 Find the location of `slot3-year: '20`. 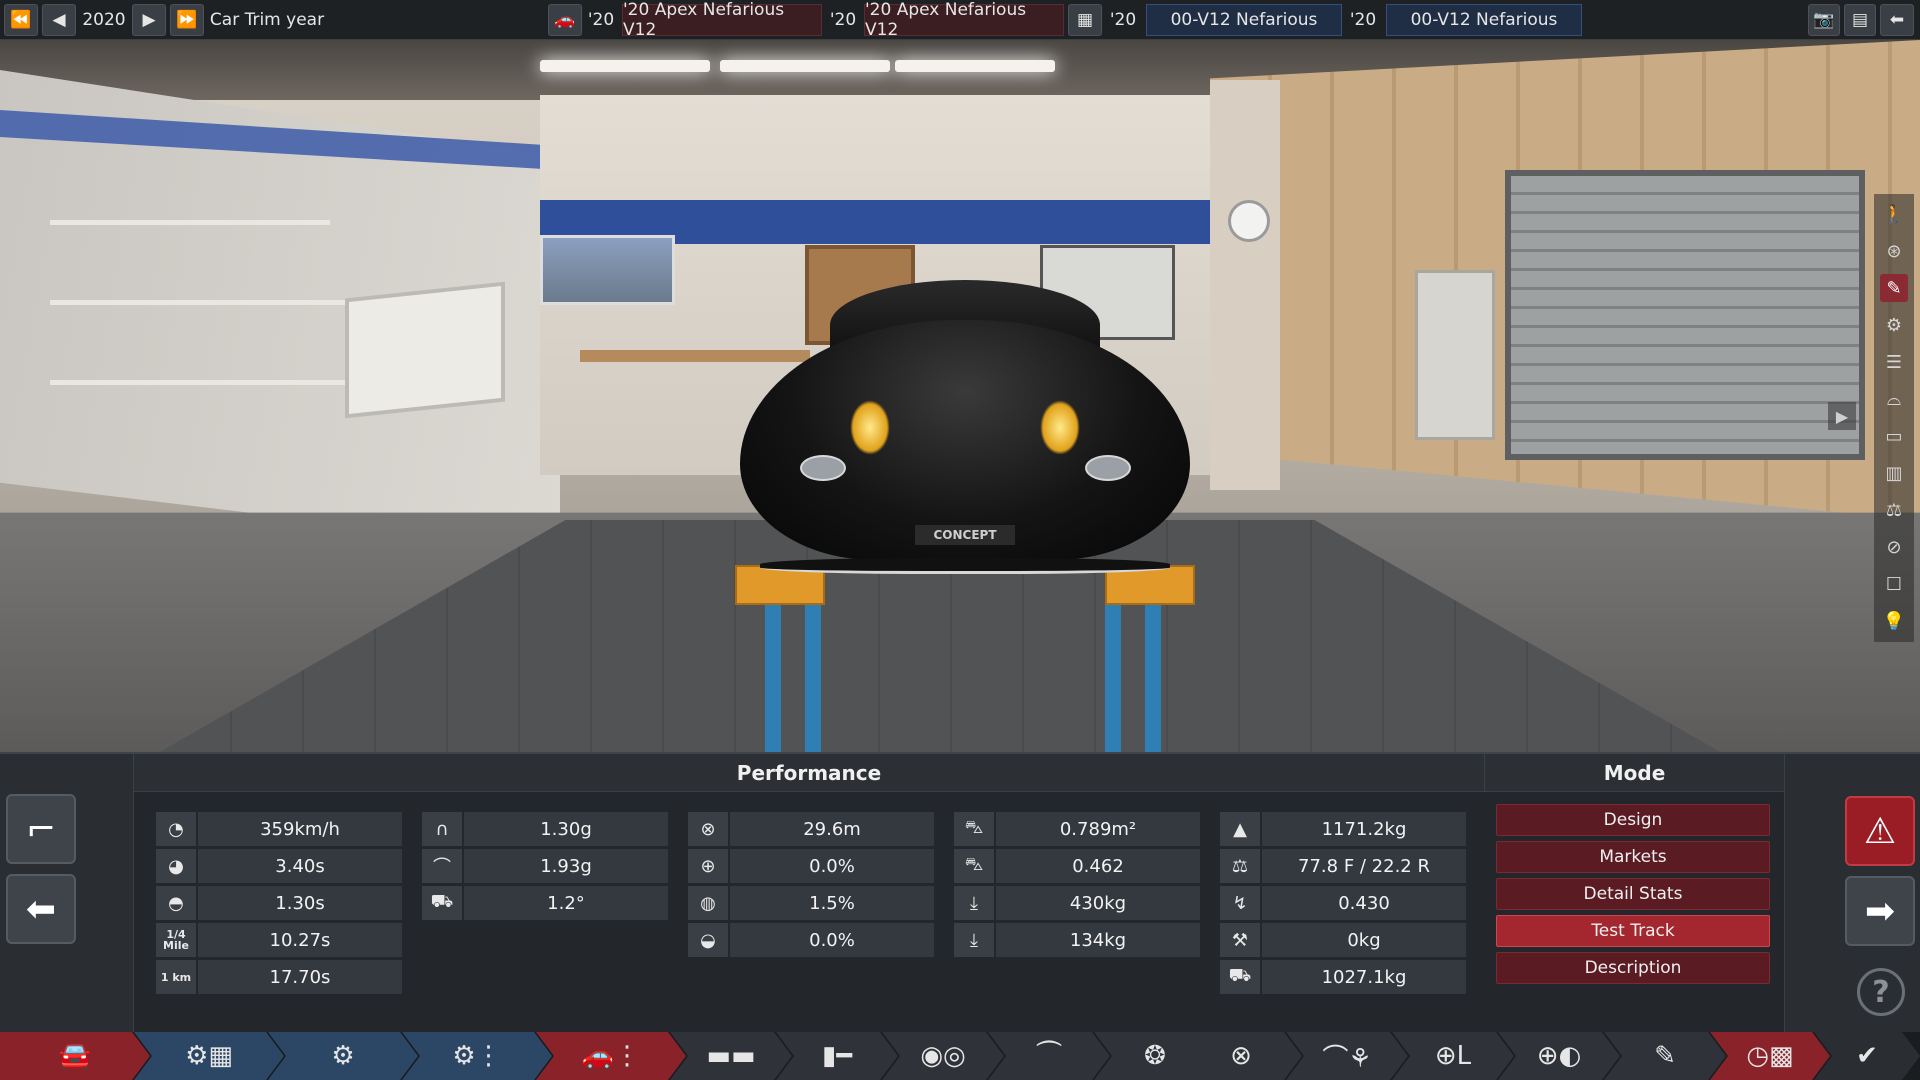

slot3-year: '20 is located at coordinates (1123, 20).